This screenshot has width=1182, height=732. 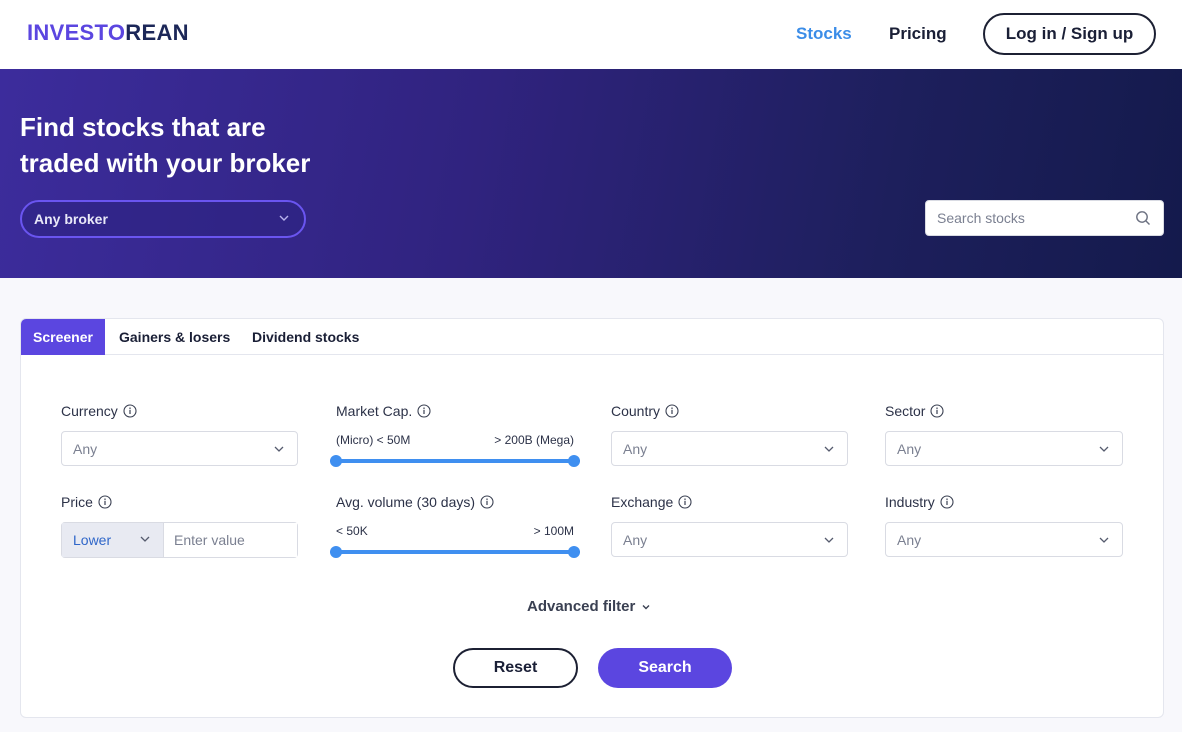 I want to click on sector-select: Any, so click(x=1004, y=448).